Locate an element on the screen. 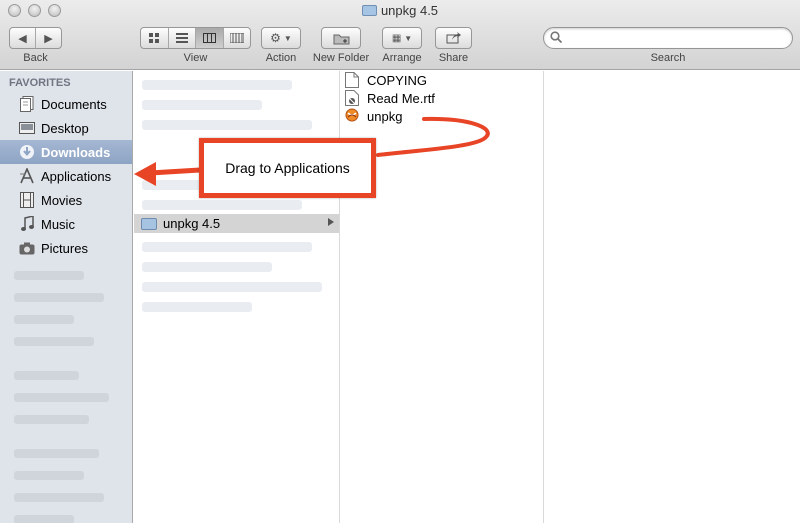  annotation-arrowhead is located at coordinates (145, 174).